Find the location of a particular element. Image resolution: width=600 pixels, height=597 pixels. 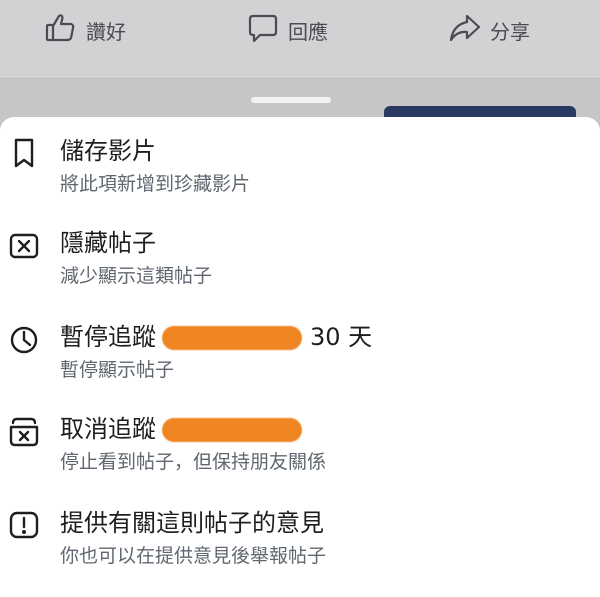

menu-item-title: 取消追蹤 is located at coordinates (184, 429).